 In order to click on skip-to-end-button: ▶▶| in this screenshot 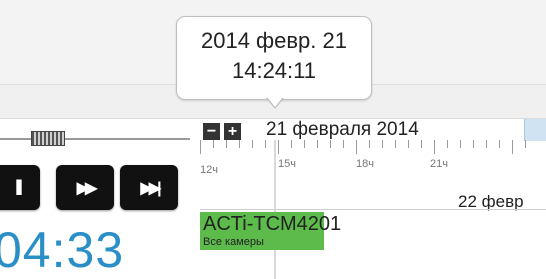, I will do `click(149, 187)`.